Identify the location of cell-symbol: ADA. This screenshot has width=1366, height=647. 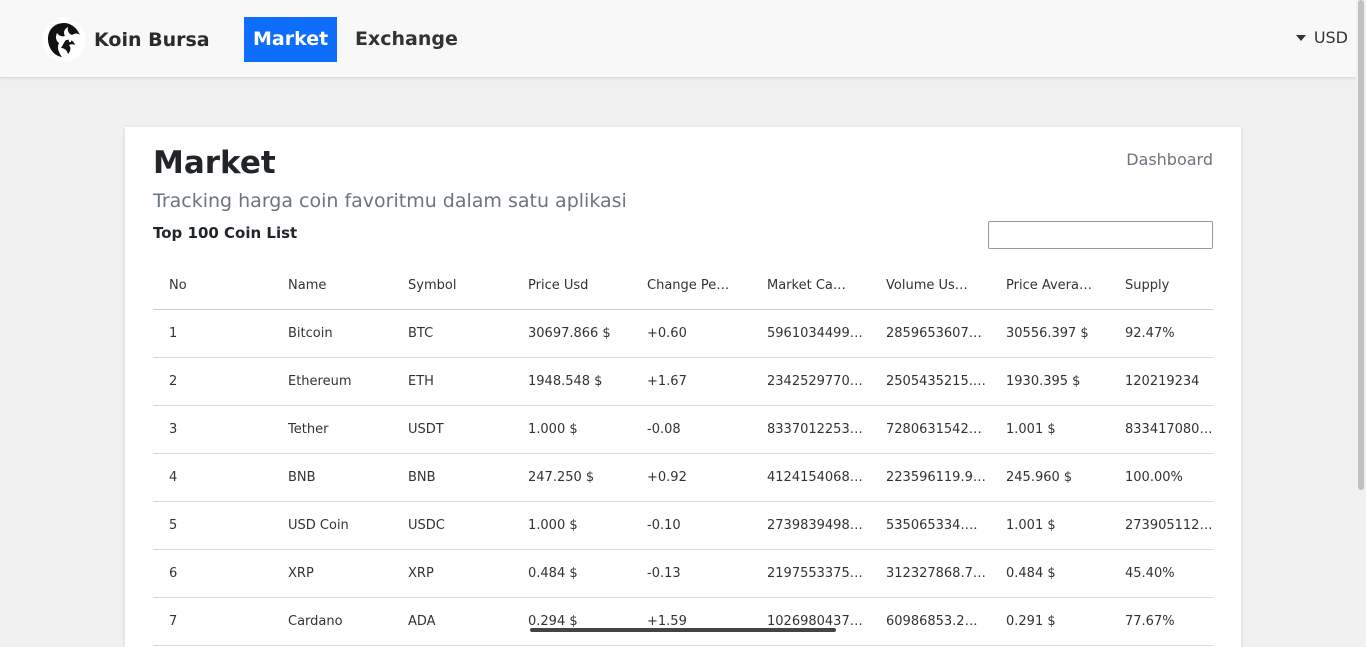
(452, 621).